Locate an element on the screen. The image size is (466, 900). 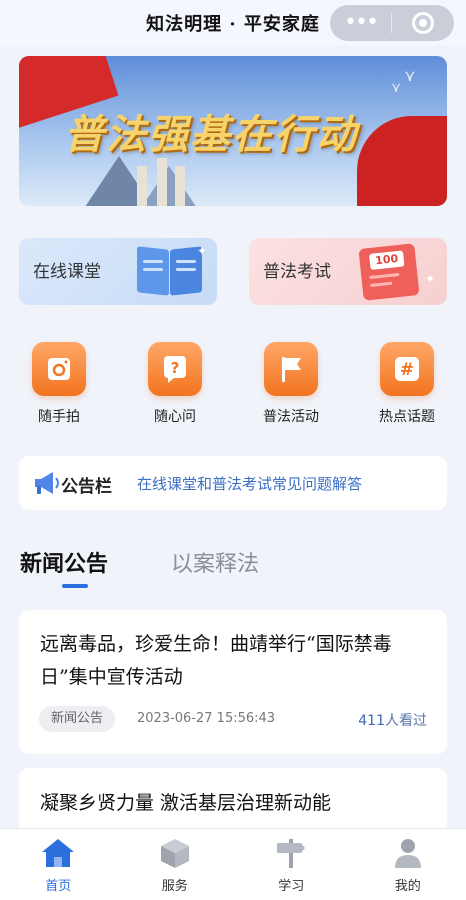
law-exam-card: 普法考试 100 ✦ is located at coordinates (348, 271).